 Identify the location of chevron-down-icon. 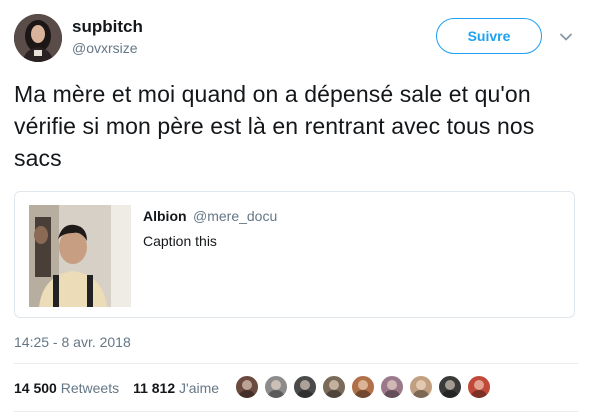
(566, 37).